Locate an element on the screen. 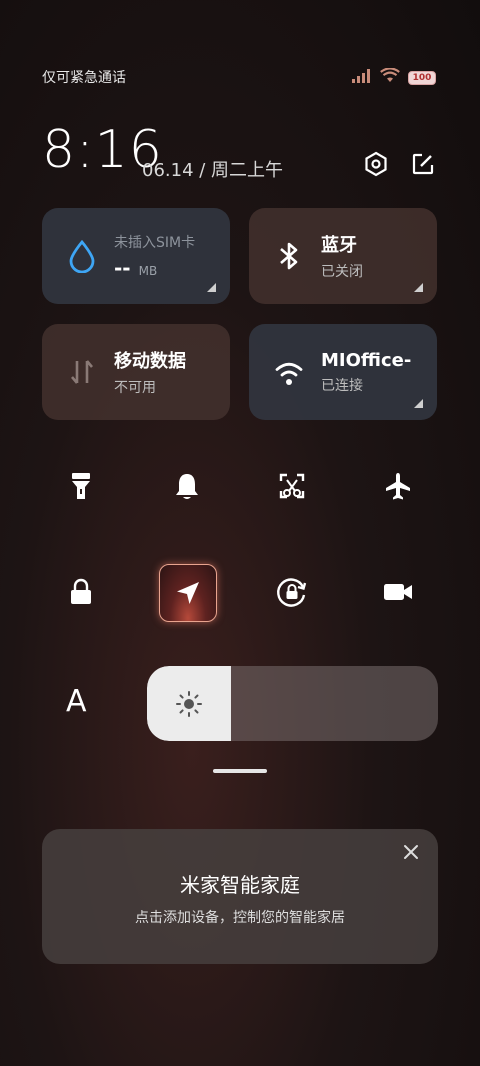 This screenshot has height=1066, width=480. sun-icon is located at coordinates (189, 703).